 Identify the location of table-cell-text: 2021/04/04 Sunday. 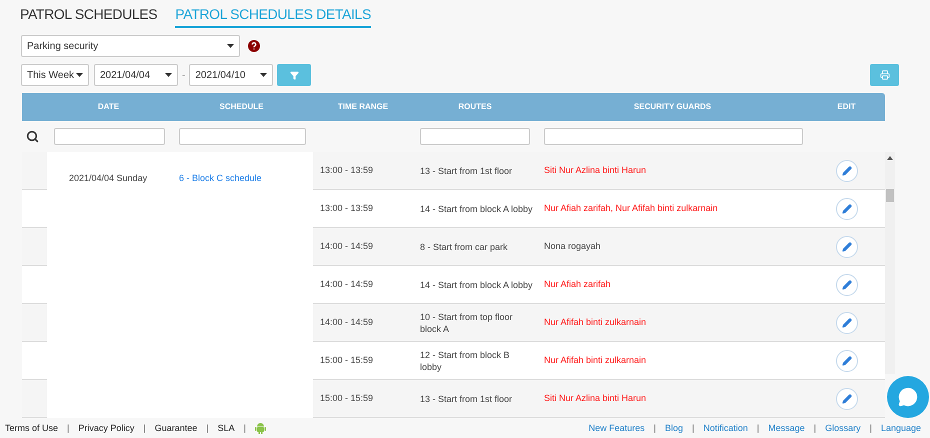
(108, 178).